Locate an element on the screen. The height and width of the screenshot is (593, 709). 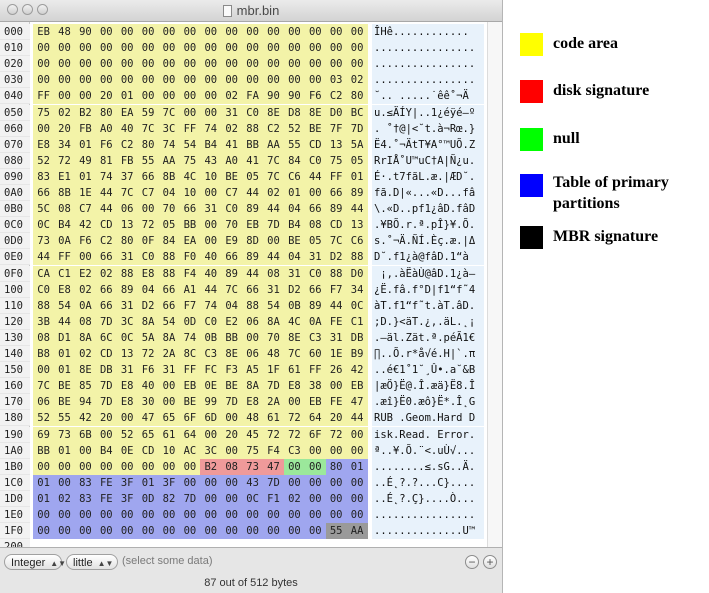
remove-inspector-button: − is located at coordinates (472, 562).